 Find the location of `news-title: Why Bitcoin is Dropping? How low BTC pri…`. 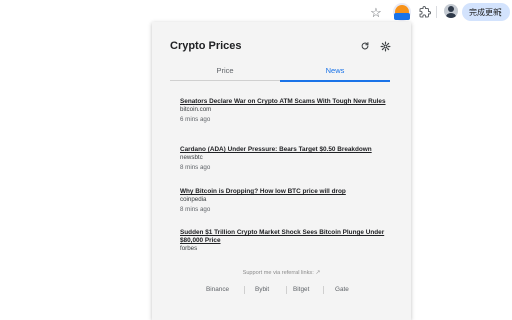

news-title: Why Bitcoin is Dropping? How low BTC pri… is located at coordinates (285, 192).